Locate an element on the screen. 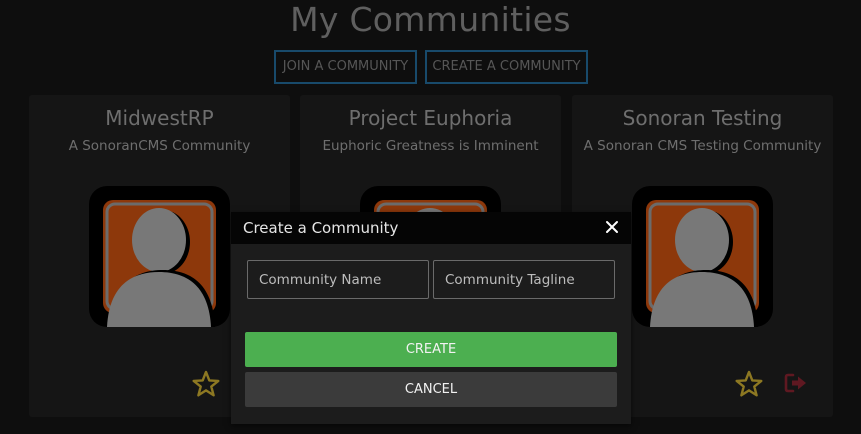 The image size is (861, 434). dialog-title: Create a Community is located at coordinates (321, 228).